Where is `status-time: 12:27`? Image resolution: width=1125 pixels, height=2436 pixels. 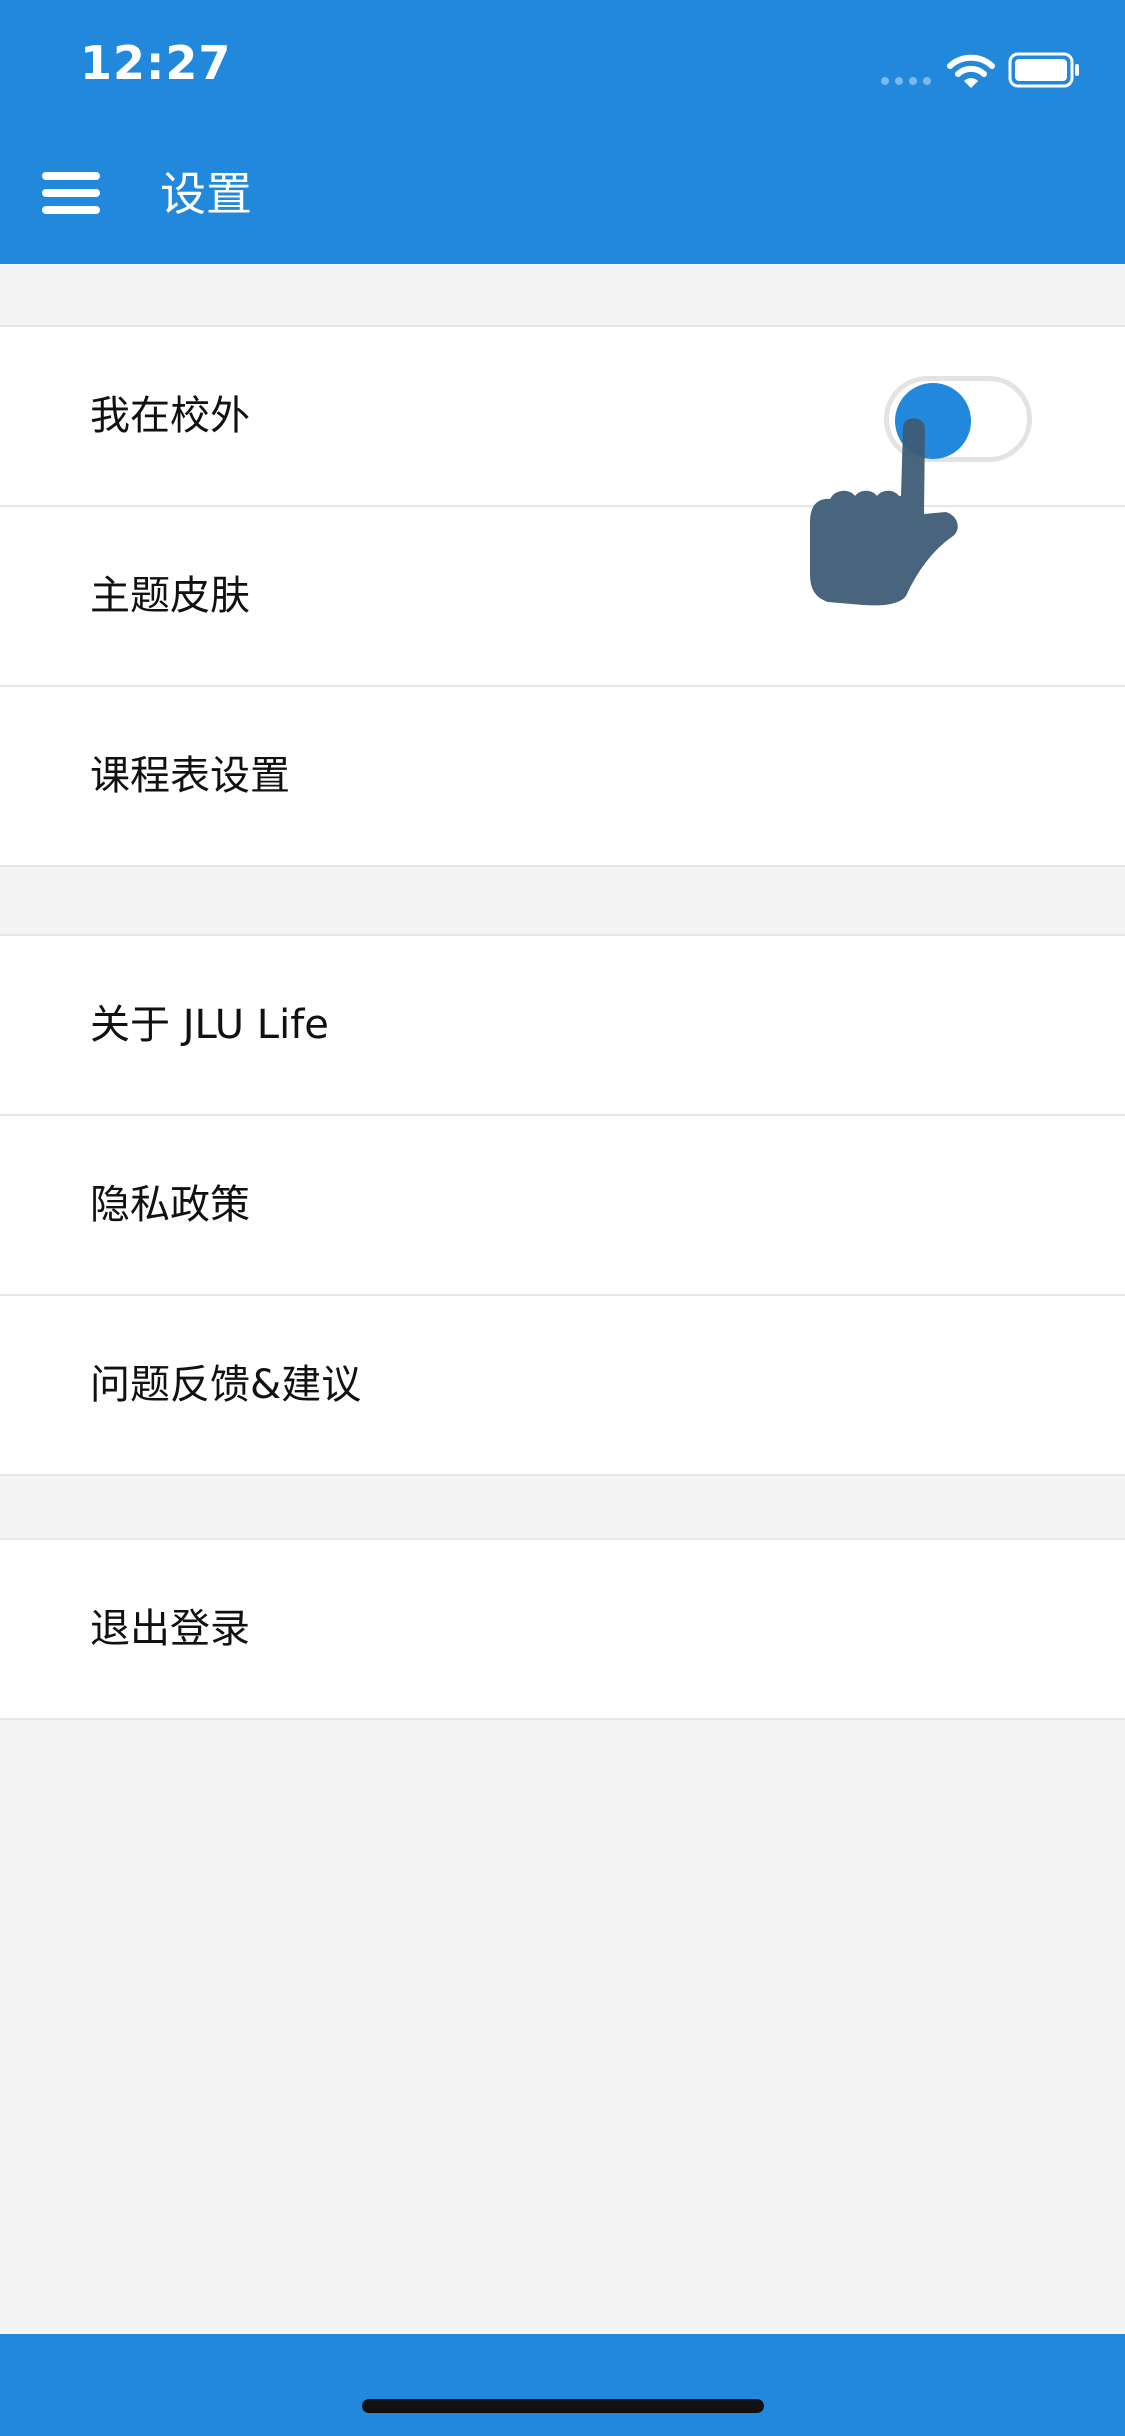
status-time: 12:27 is located at coordinates (156, 63).